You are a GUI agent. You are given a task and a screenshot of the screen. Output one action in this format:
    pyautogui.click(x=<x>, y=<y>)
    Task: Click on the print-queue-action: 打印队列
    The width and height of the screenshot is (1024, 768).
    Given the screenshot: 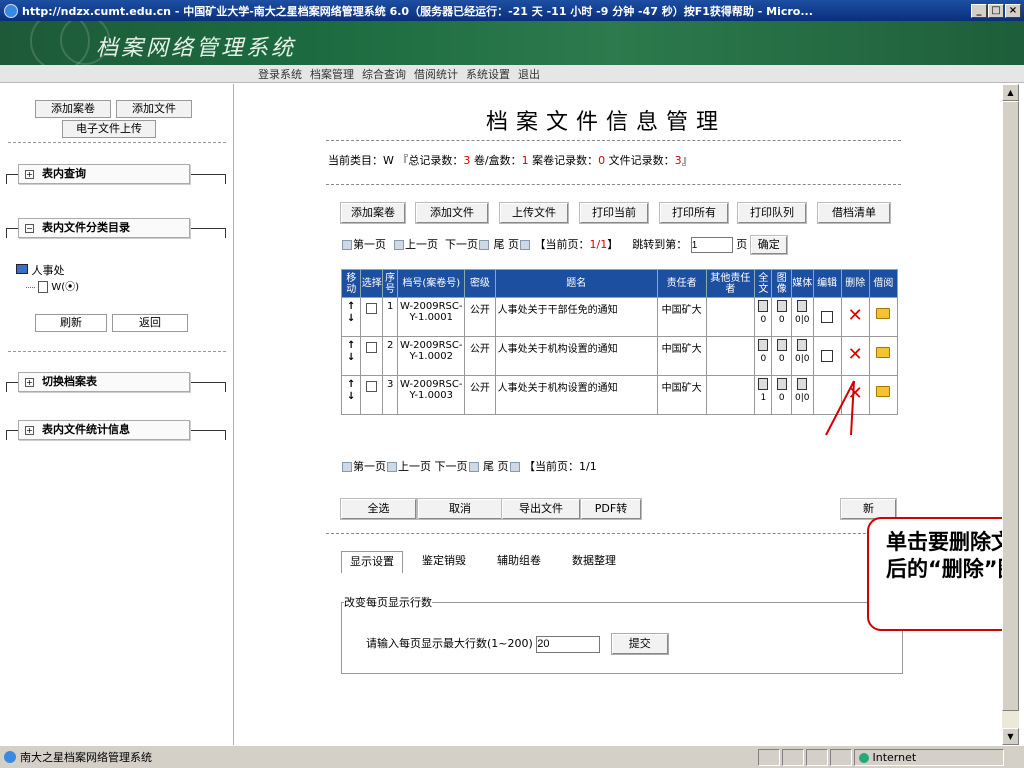 What is the action you would take?
    pyautogui.click(x=772, y=213)
    